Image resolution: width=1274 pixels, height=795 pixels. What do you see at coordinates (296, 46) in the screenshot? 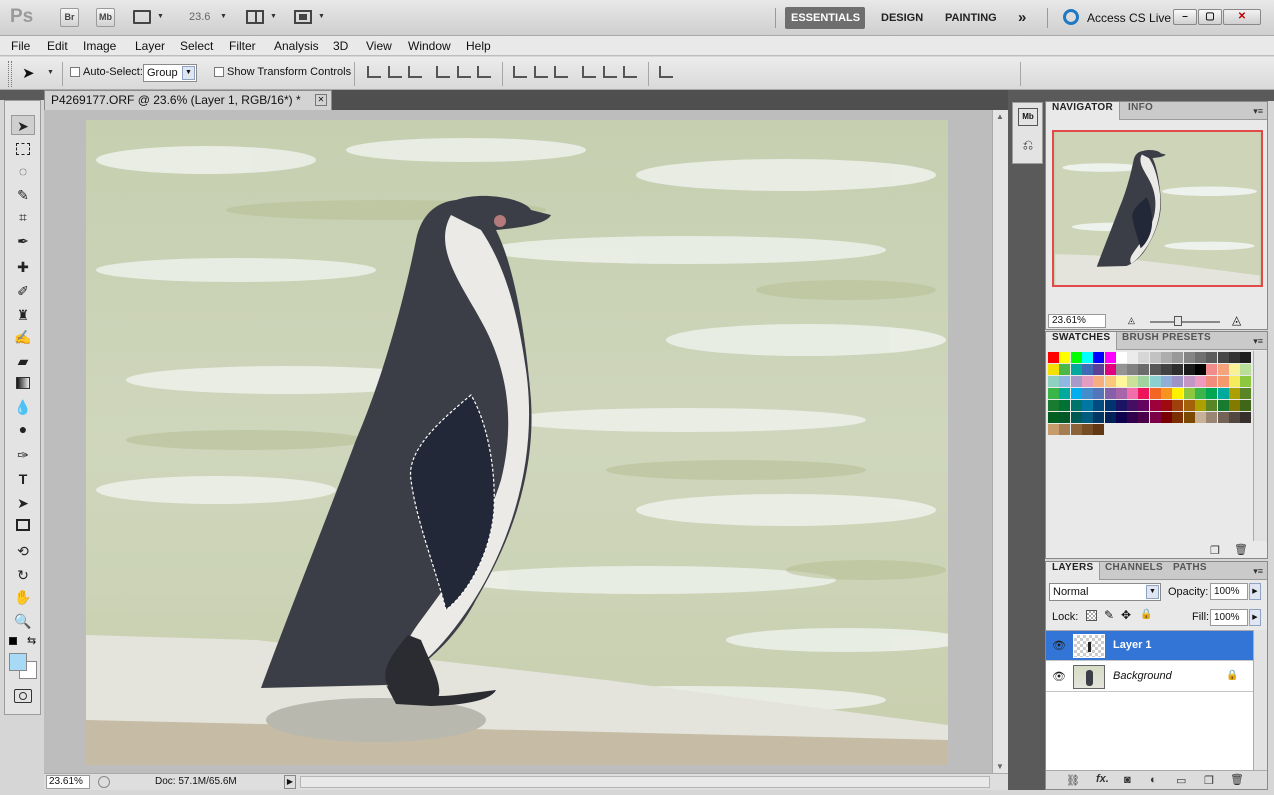
I see `menu-analysis: Analysis` at bounding box center [296, 46].